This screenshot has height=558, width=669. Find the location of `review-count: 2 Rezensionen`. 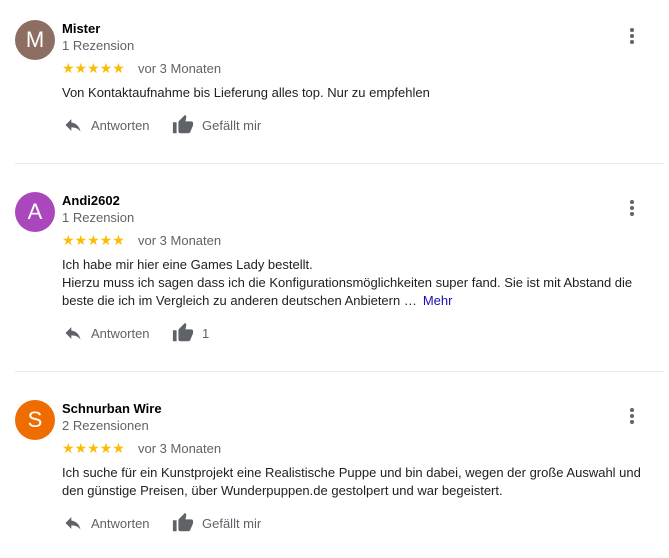

review-count: 2 Rezensionen is located at coordinates (105, 425).